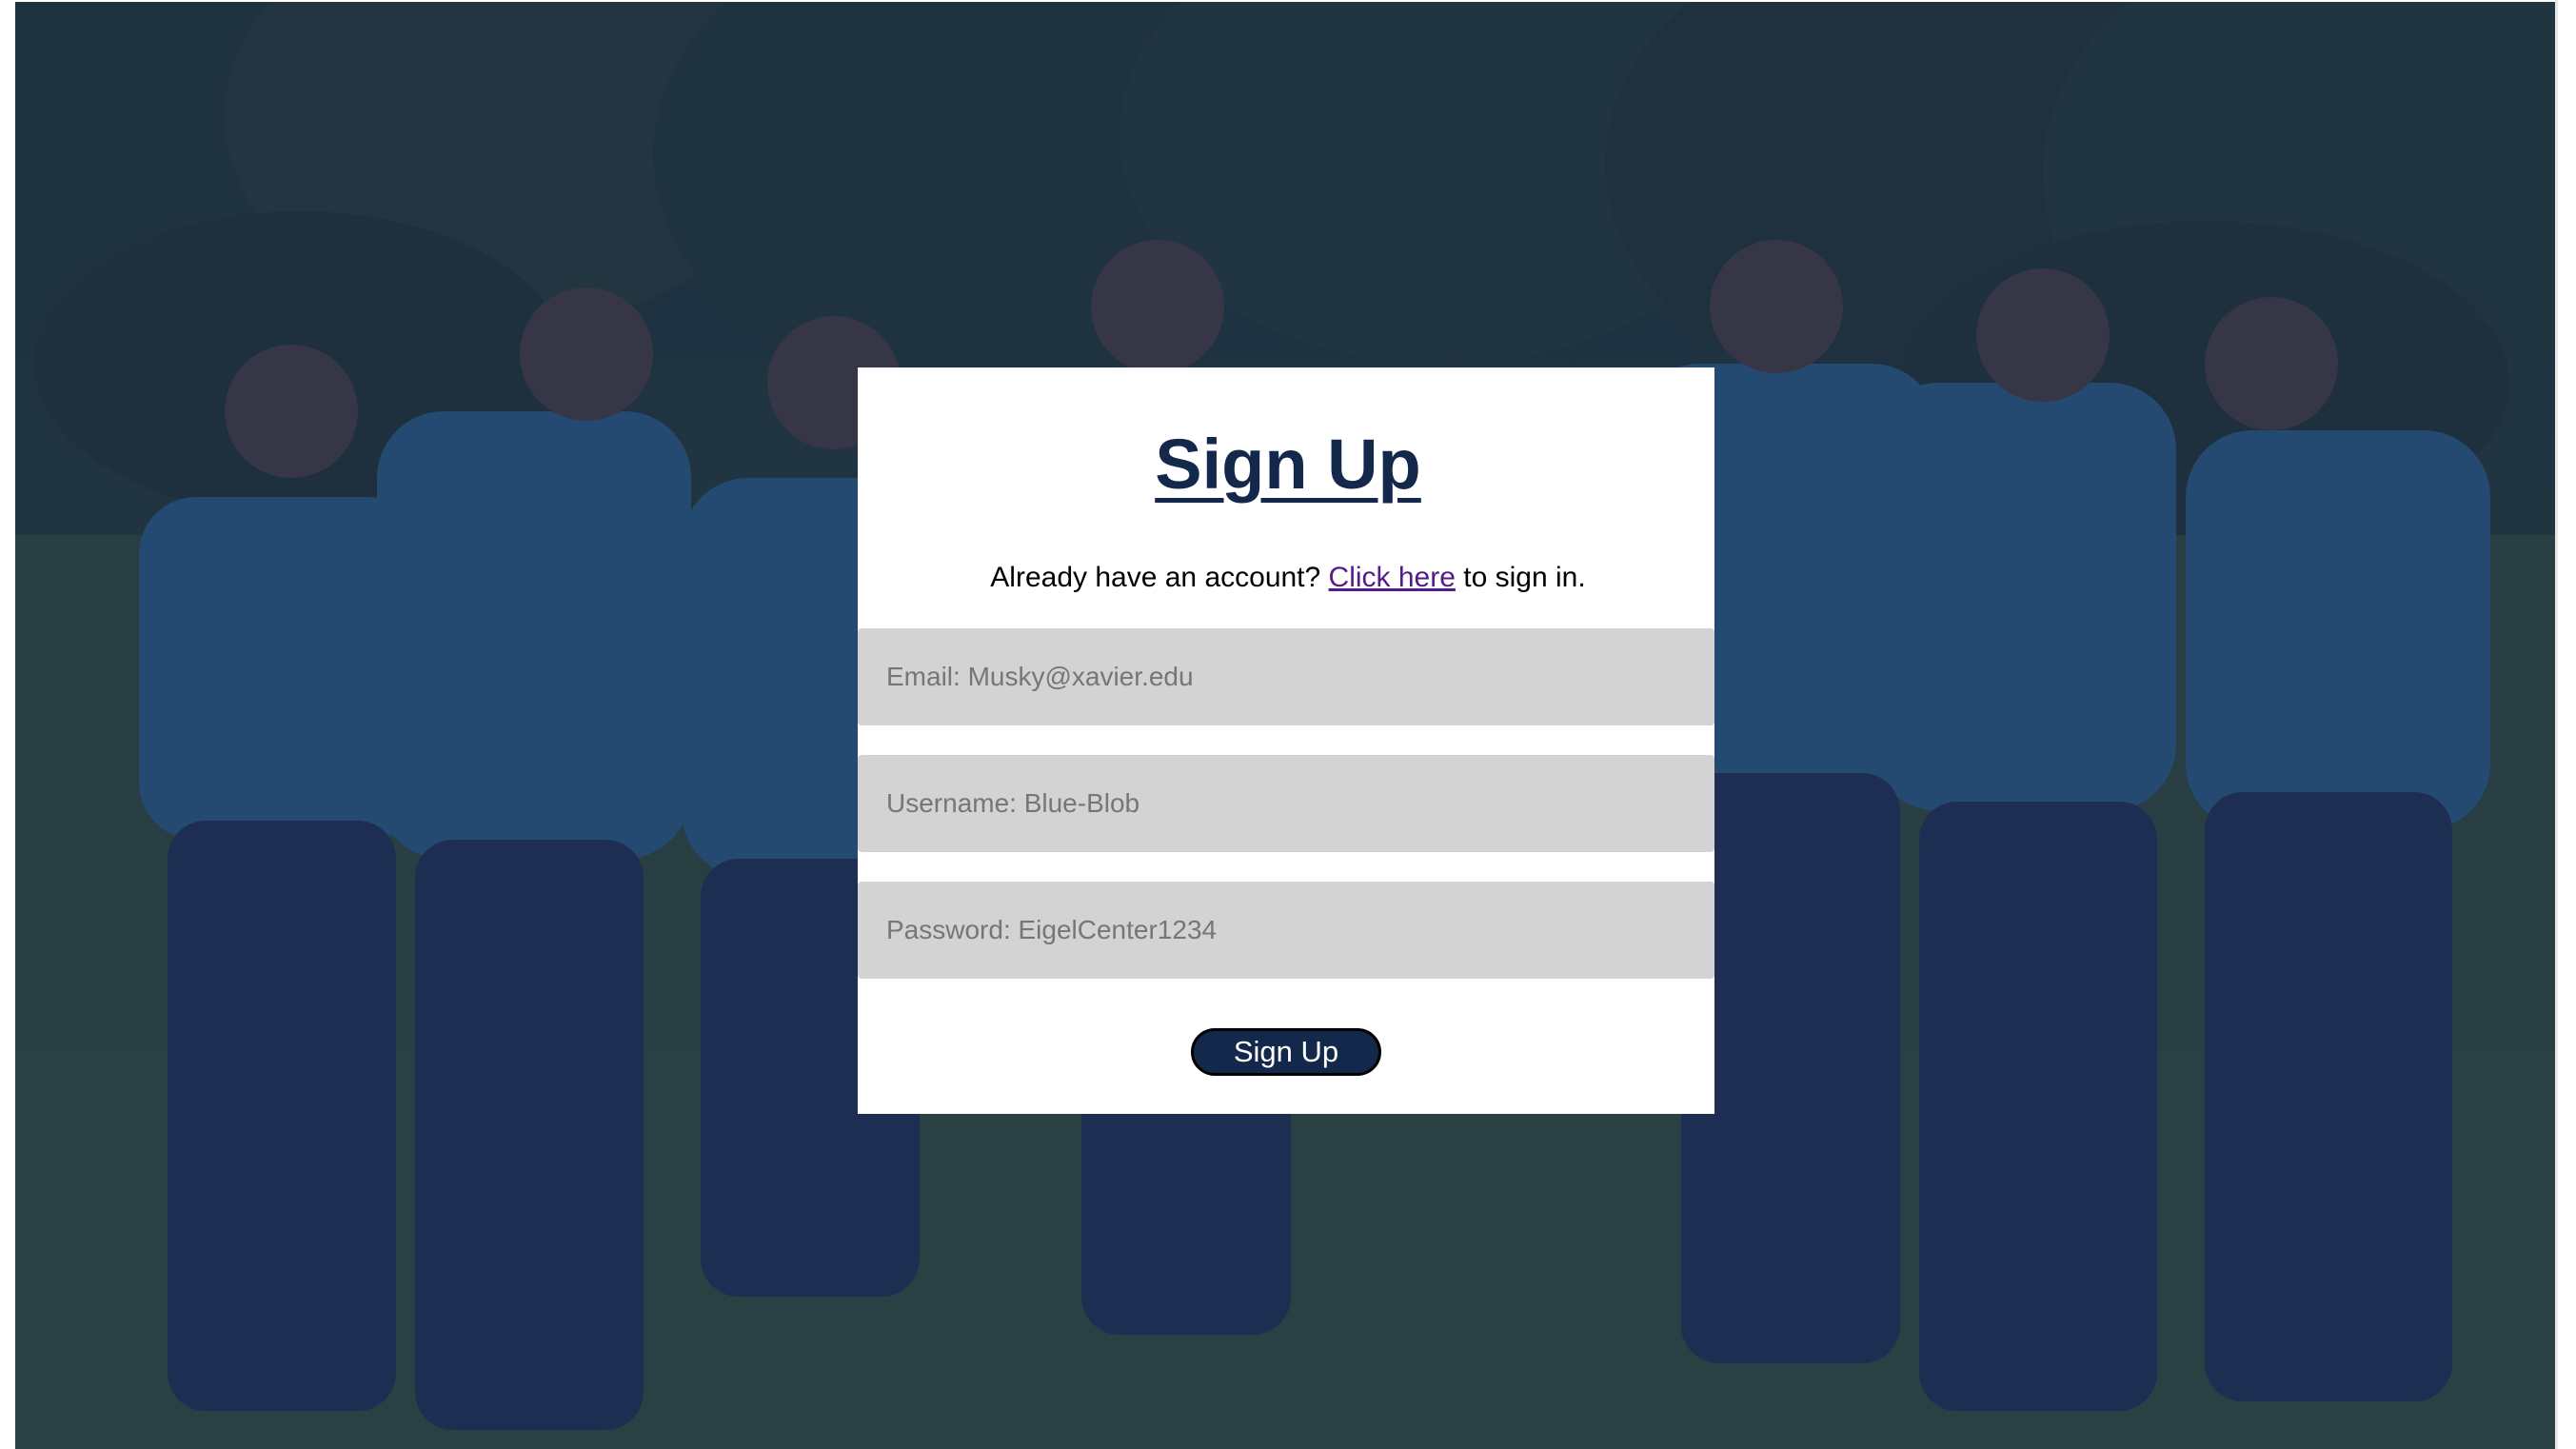  What do you see at coordinates (2557, 724) in the screenshot?
I see `window-edge` at bounding box center [2557, 724].